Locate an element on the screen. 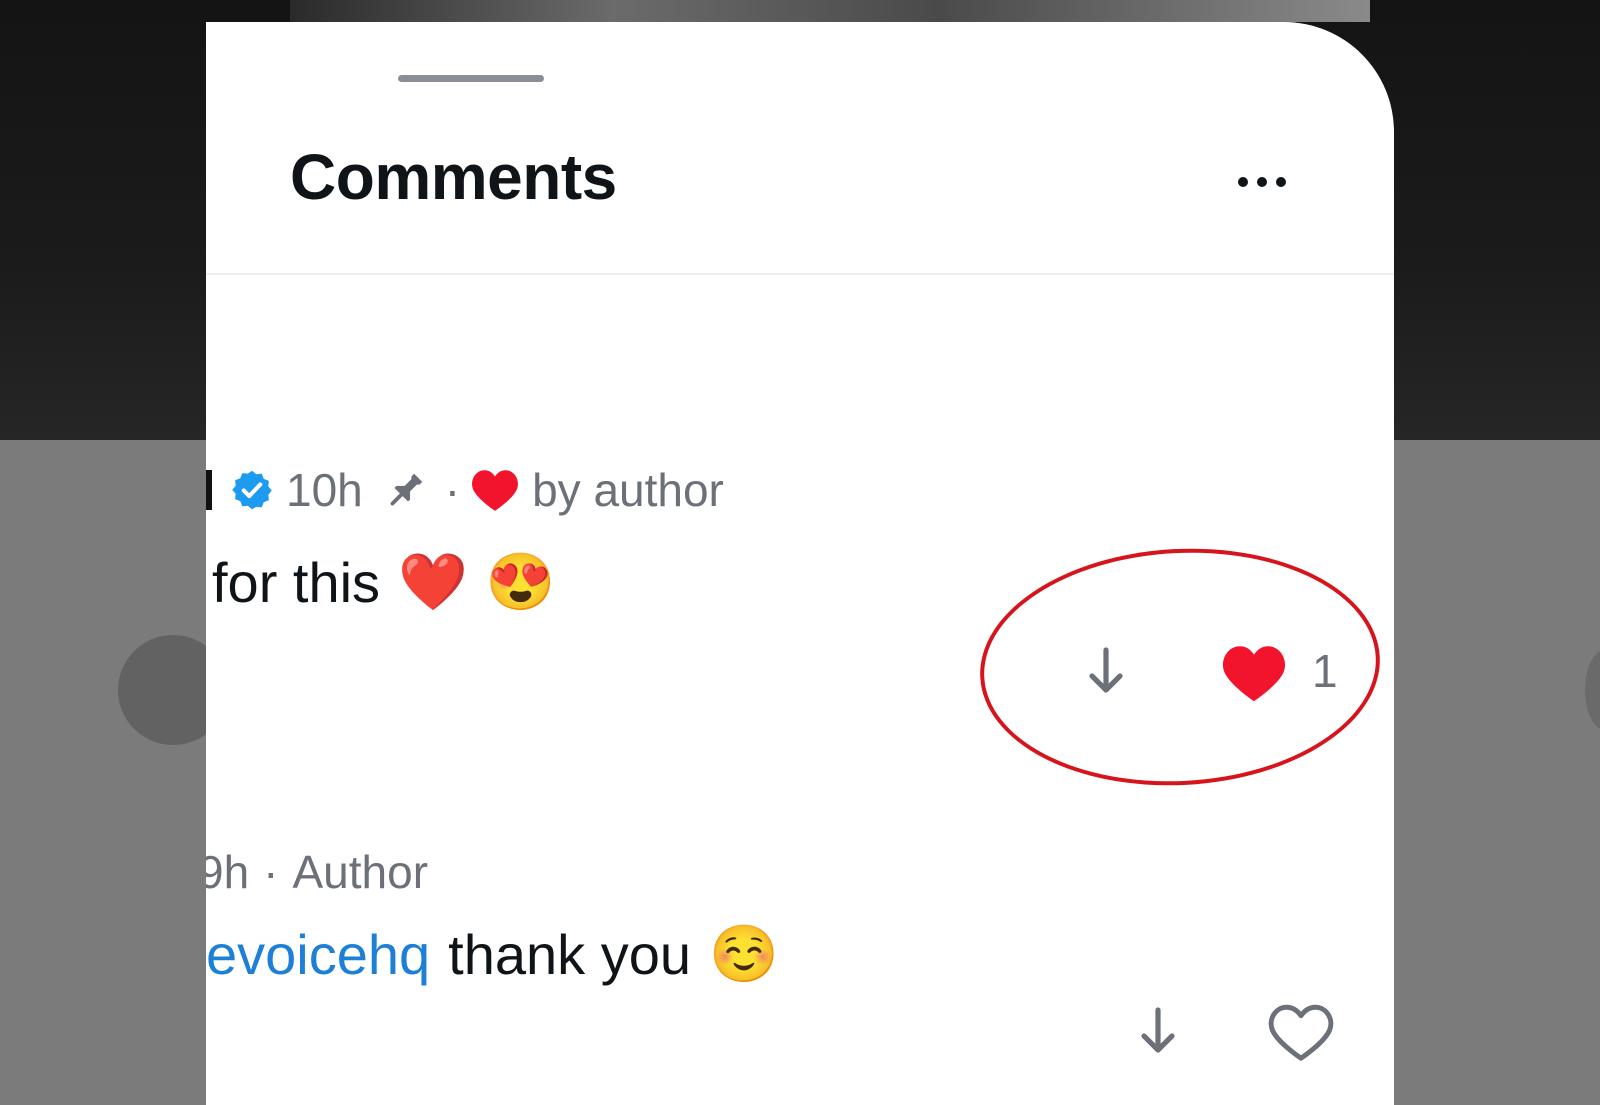 The height and width of the screenshot is (1105, 1600). pin-icon is located at coordinates (406, 489).